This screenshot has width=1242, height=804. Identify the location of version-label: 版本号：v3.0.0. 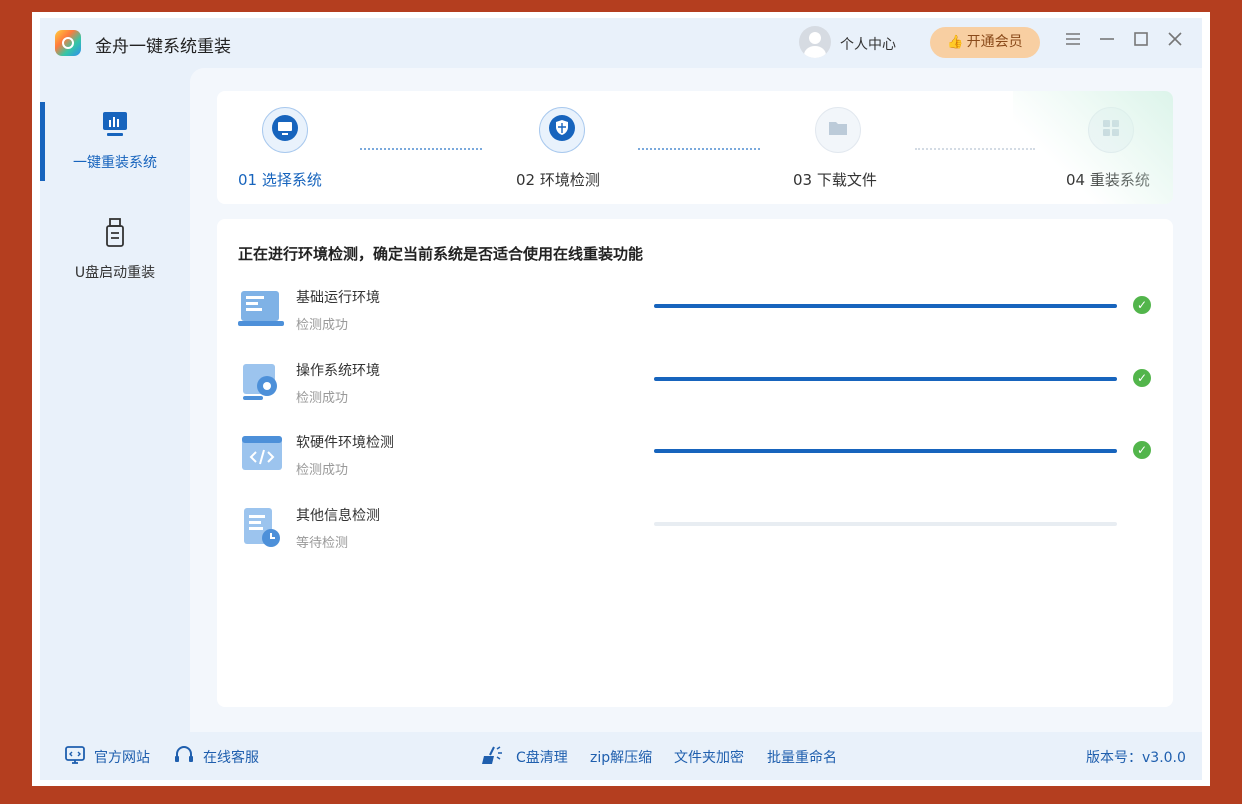
(1136, 758).